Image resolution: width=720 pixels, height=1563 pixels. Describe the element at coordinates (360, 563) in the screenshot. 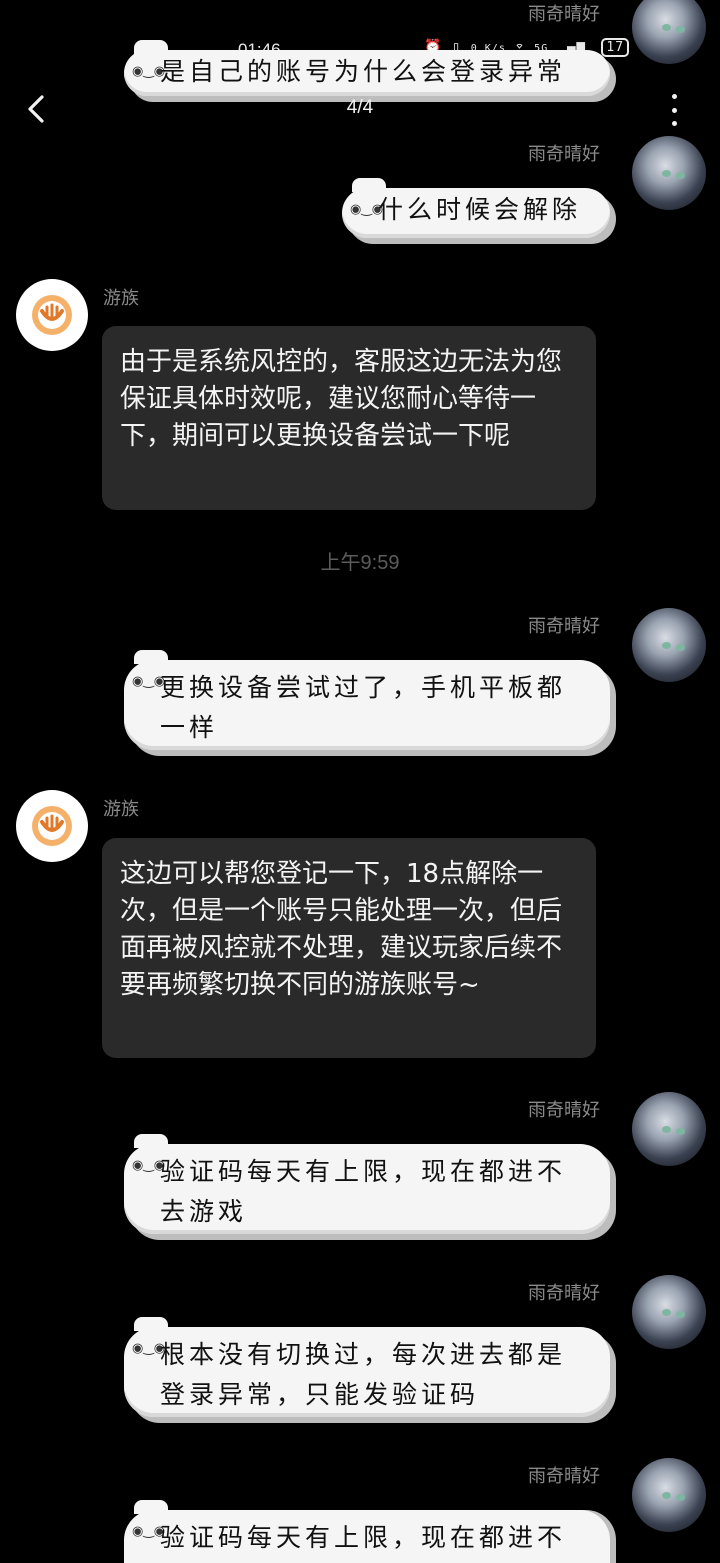

I see `timestamp: 上午9:59` at that location.